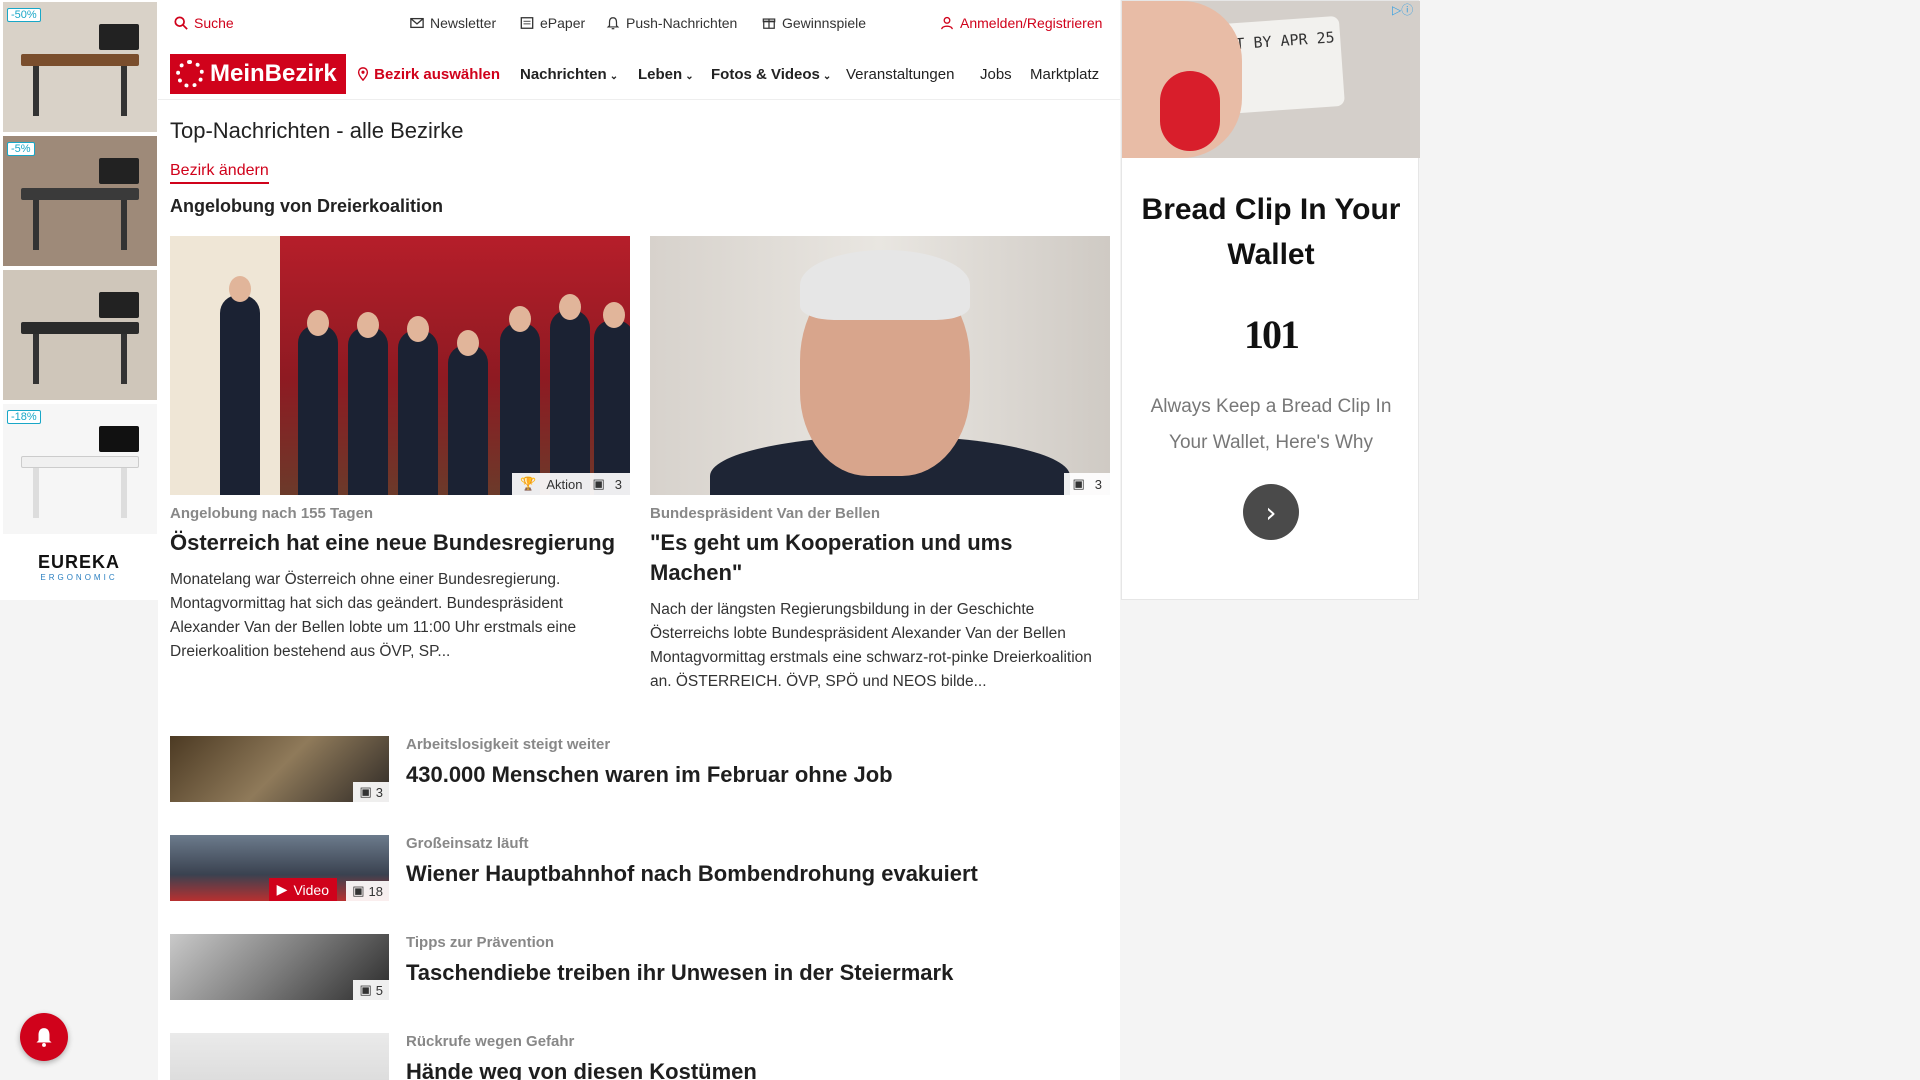 The image size is (1920, 1080). Describe the element at coordinates (671, 23) in the screenshot. I see `push-notifications-link: Push-Nachrichten` at that location.